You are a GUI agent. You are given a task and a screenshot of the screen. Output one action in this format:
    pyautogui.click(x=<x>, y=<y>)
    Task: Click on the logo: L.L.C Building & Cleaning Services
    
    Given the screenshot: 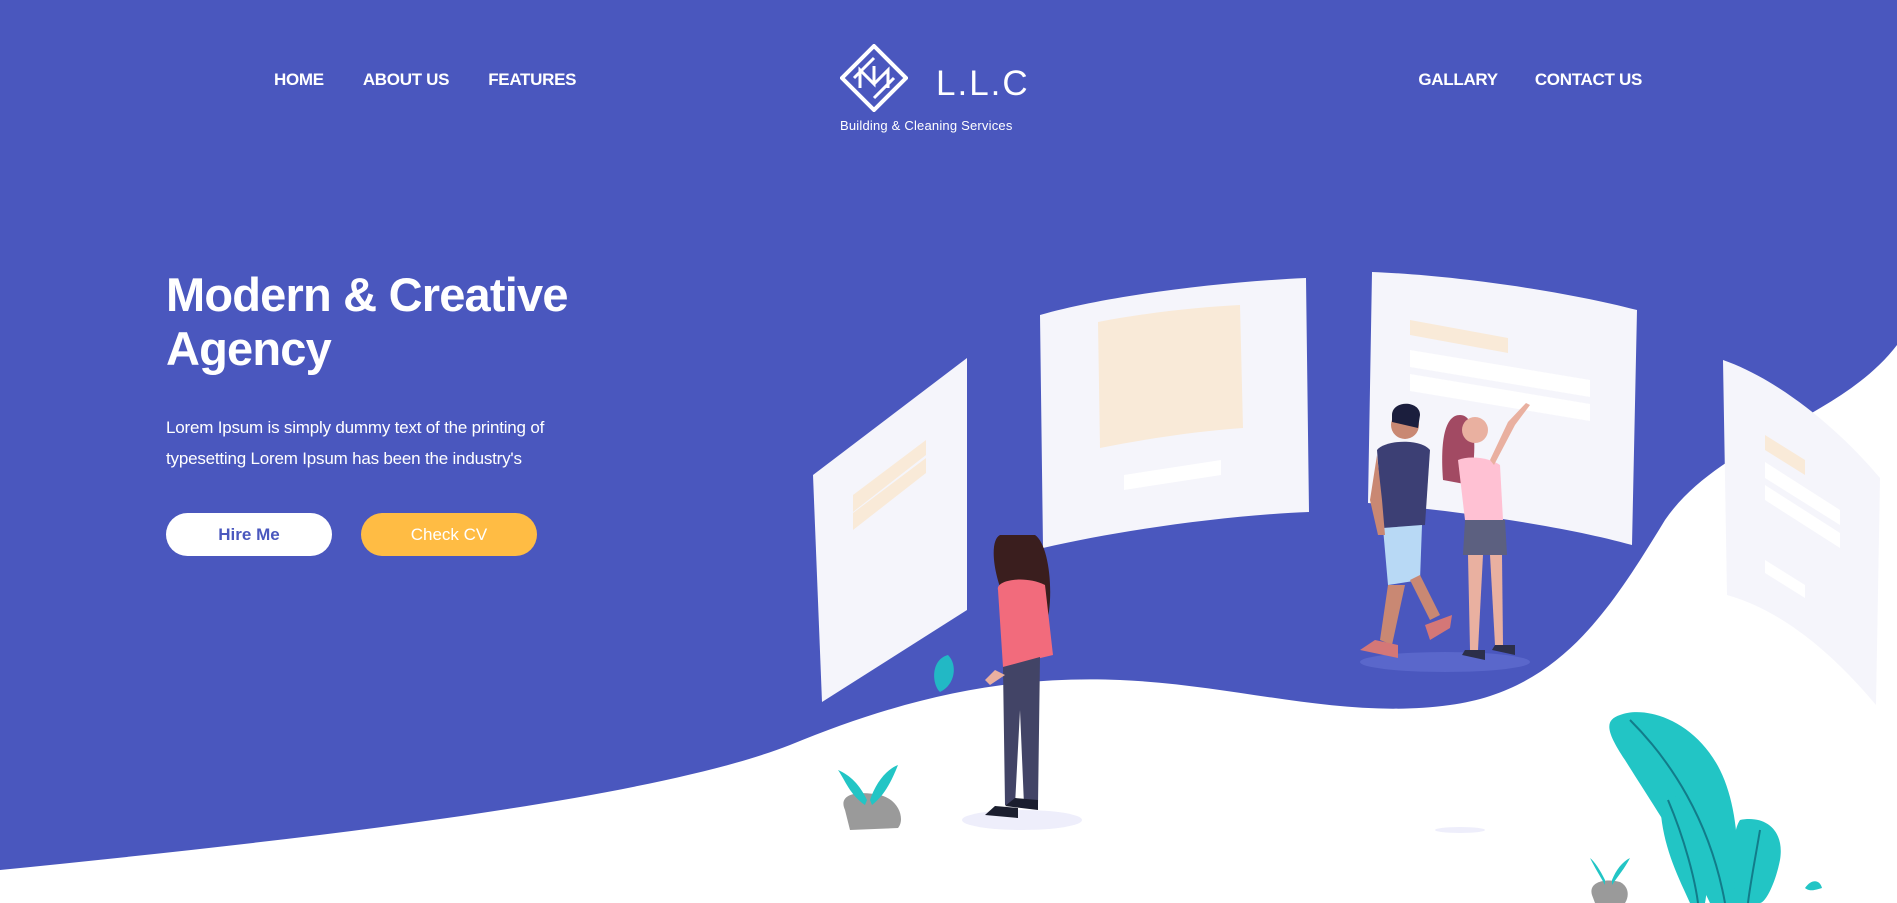 What is the action you would take?
    pyautogui.click(x=934, y=91)
    